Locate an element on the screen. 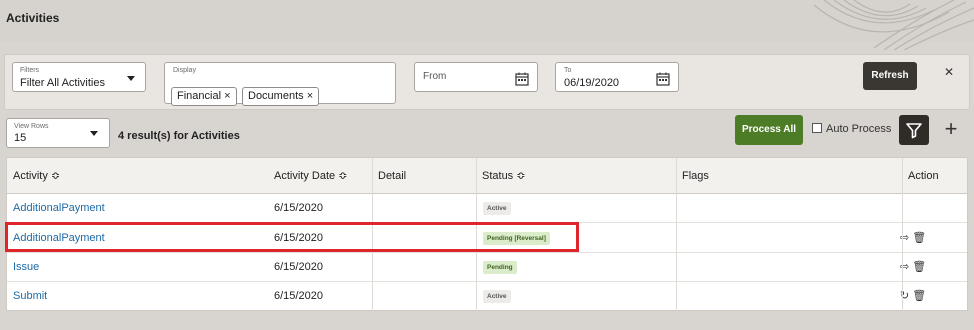 The height and width of the screenshot is (330, 974). from-date-field: From is located at coordinates (476, 77).